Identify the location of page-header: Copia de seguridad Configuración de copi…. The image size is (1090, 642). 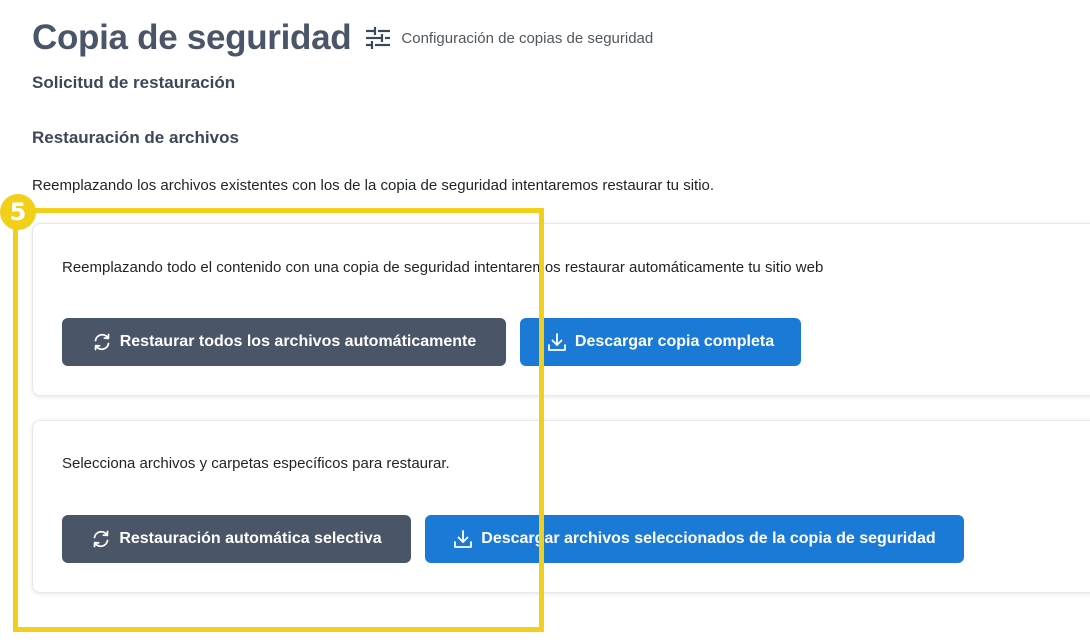
(342, 38).